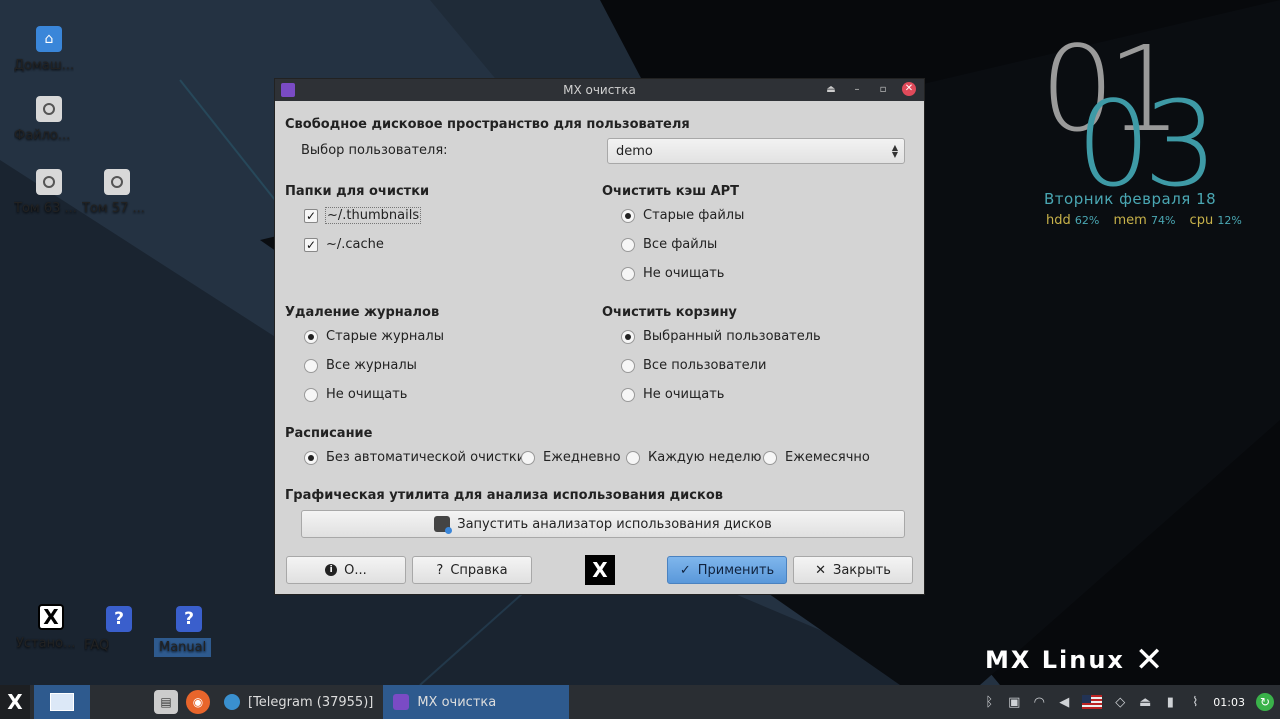  I want to click on logo-text: MX Linux, so click(1055, 660).